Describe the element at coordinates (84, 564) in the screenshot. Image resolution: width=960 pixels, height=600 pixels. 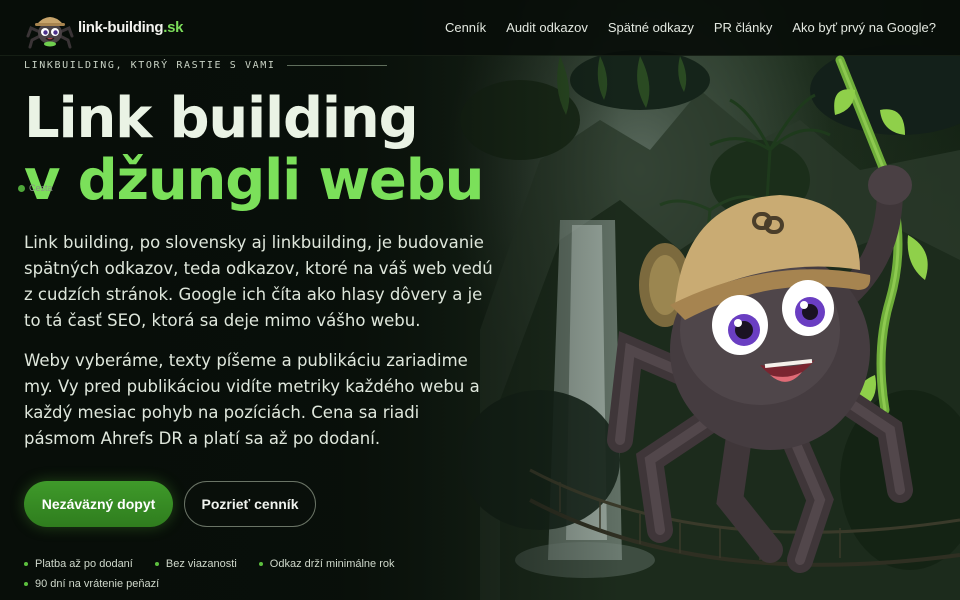
I see `benefit-text: Platba až po dodaní` at that location.